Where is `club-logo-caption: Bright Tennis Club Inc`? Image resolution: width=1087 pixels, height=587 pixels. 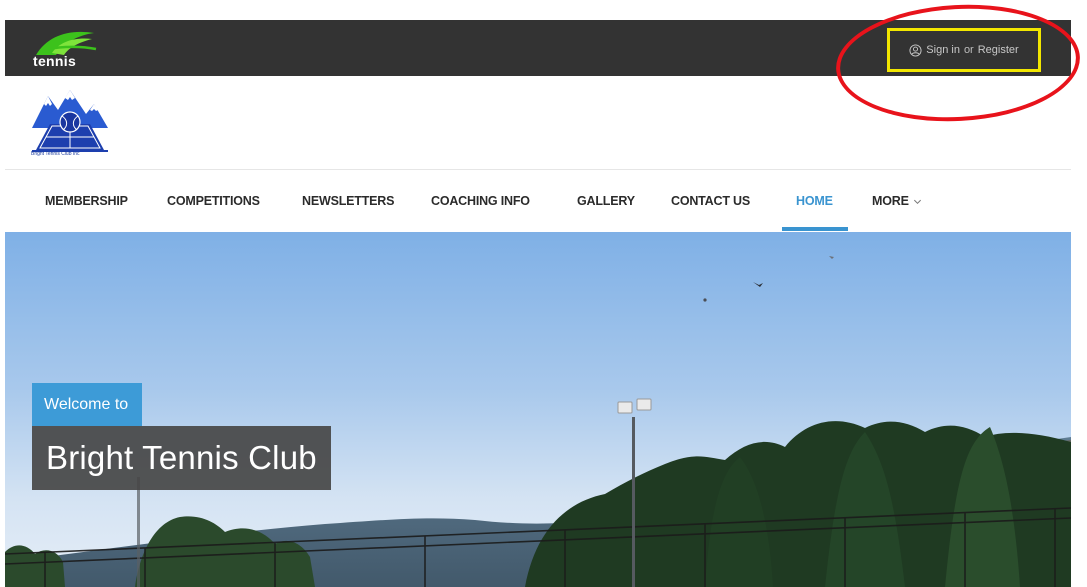 club-logo-caption: Bright Tennis Club Inc is located at coordinates (55, 154).